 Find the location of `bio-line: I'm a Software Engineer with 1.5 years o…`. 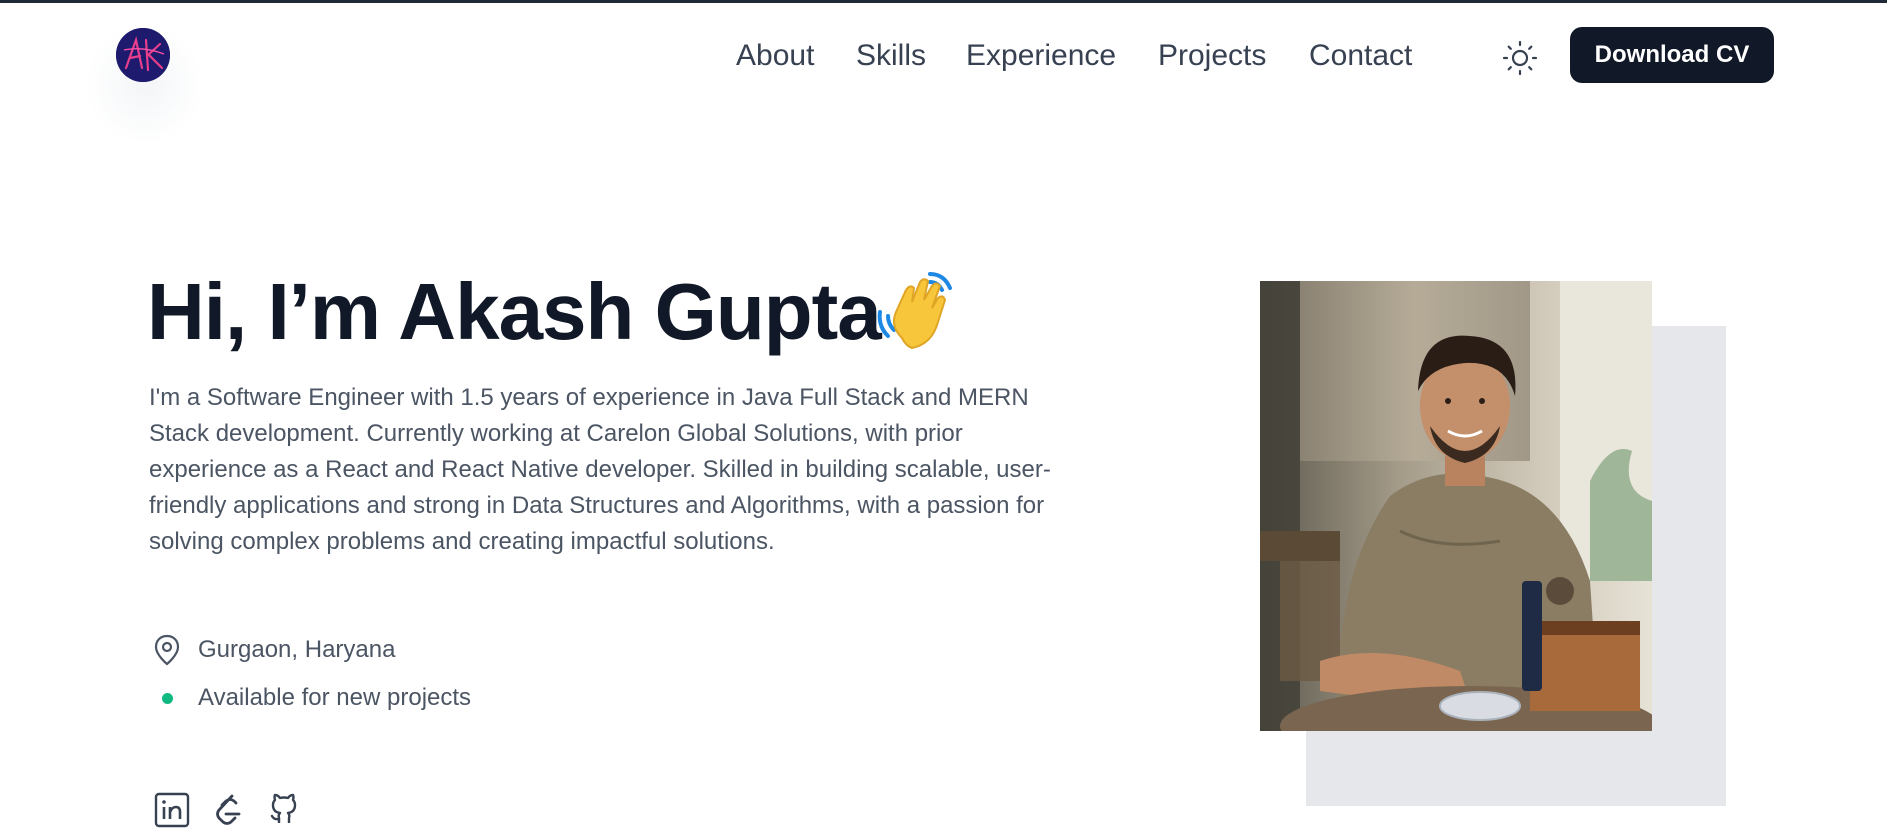

bio-line: I'm a Software Engineer with 1.5 years o… is located at coordinates (589, 397).